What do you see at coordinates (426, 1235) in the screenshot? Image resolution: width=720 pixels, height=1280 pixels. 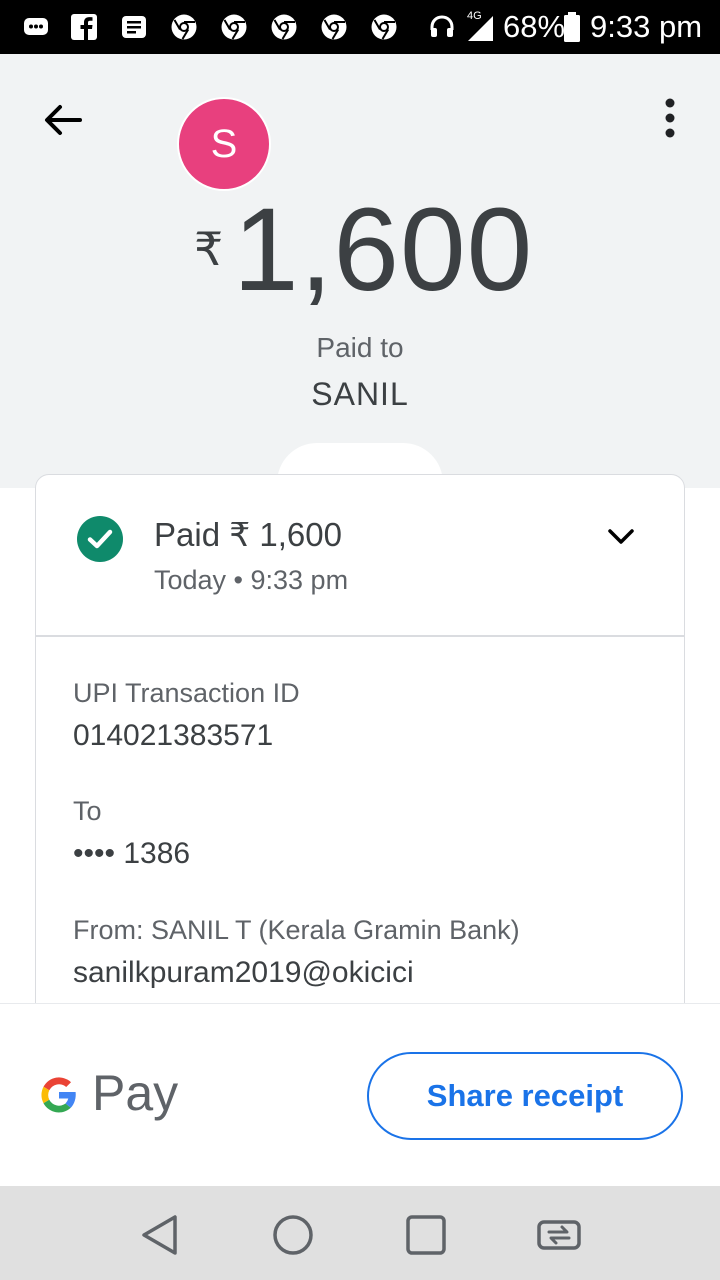 I see `nav-recents-icon` at bounding box center [426, 1235].